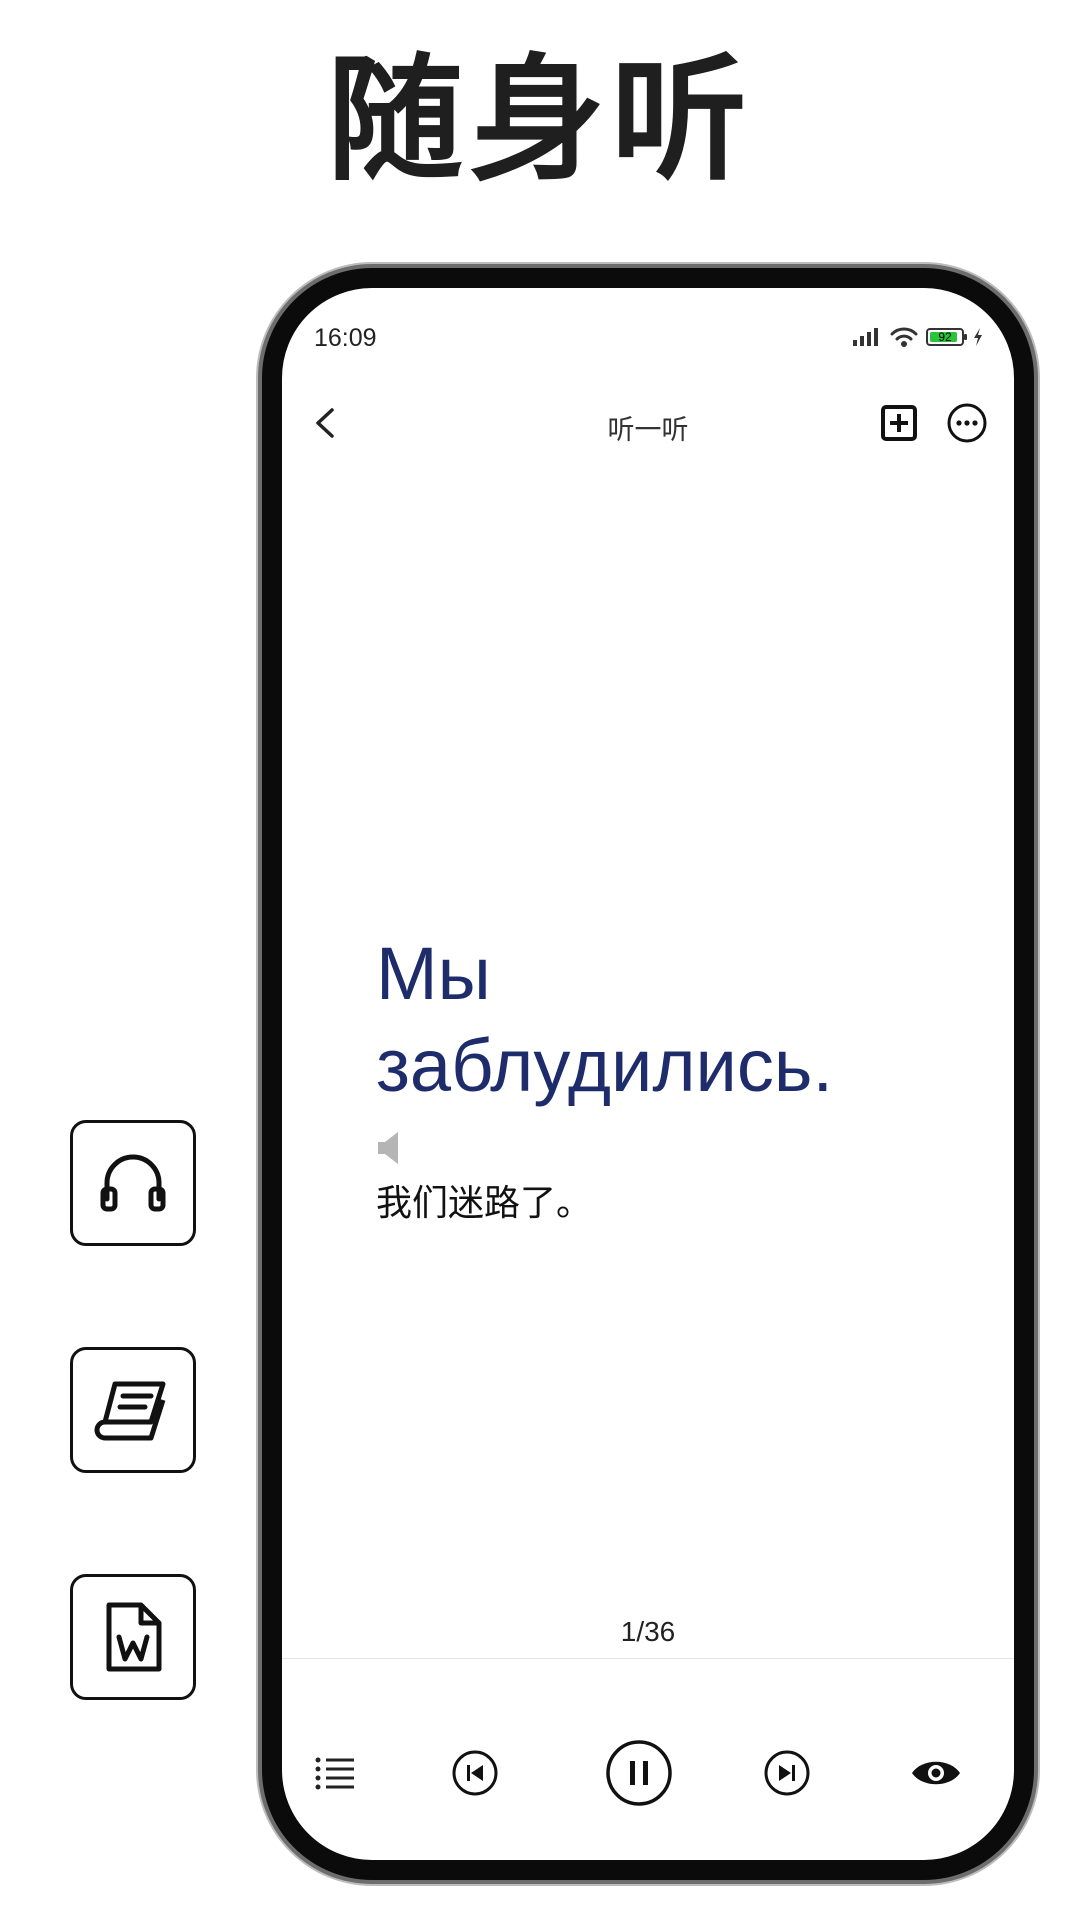 The width and height of the screenshot is (1080, 1920). I want to click on battery-level: 92, so click(945, 337).